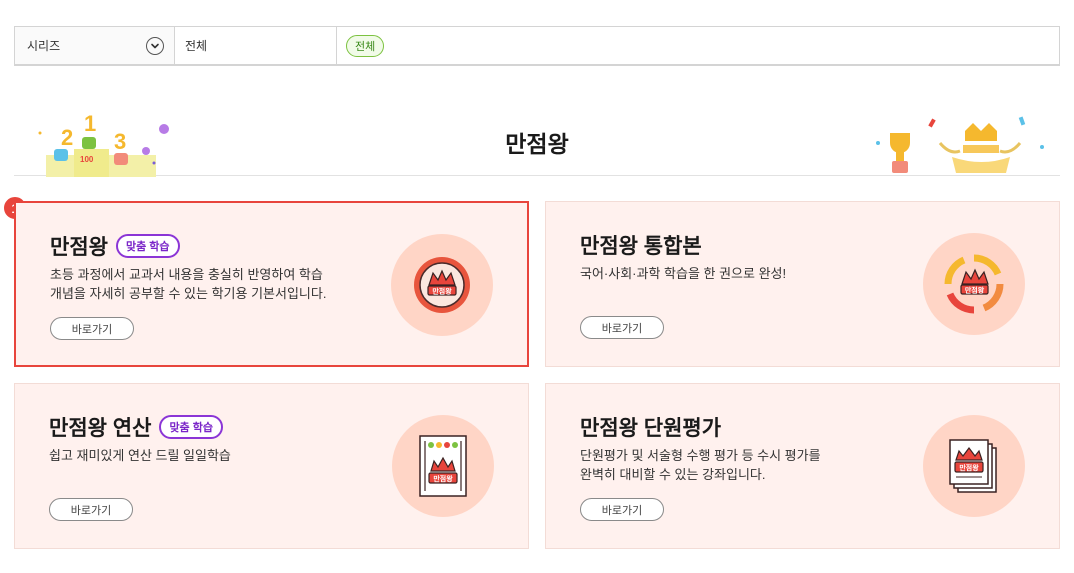 This screenshot has height=573, width=1074. I want to click on description-line: 개념을 자세히 공부할 수 있는 학기용 기본서입니다., so click(188, 293).